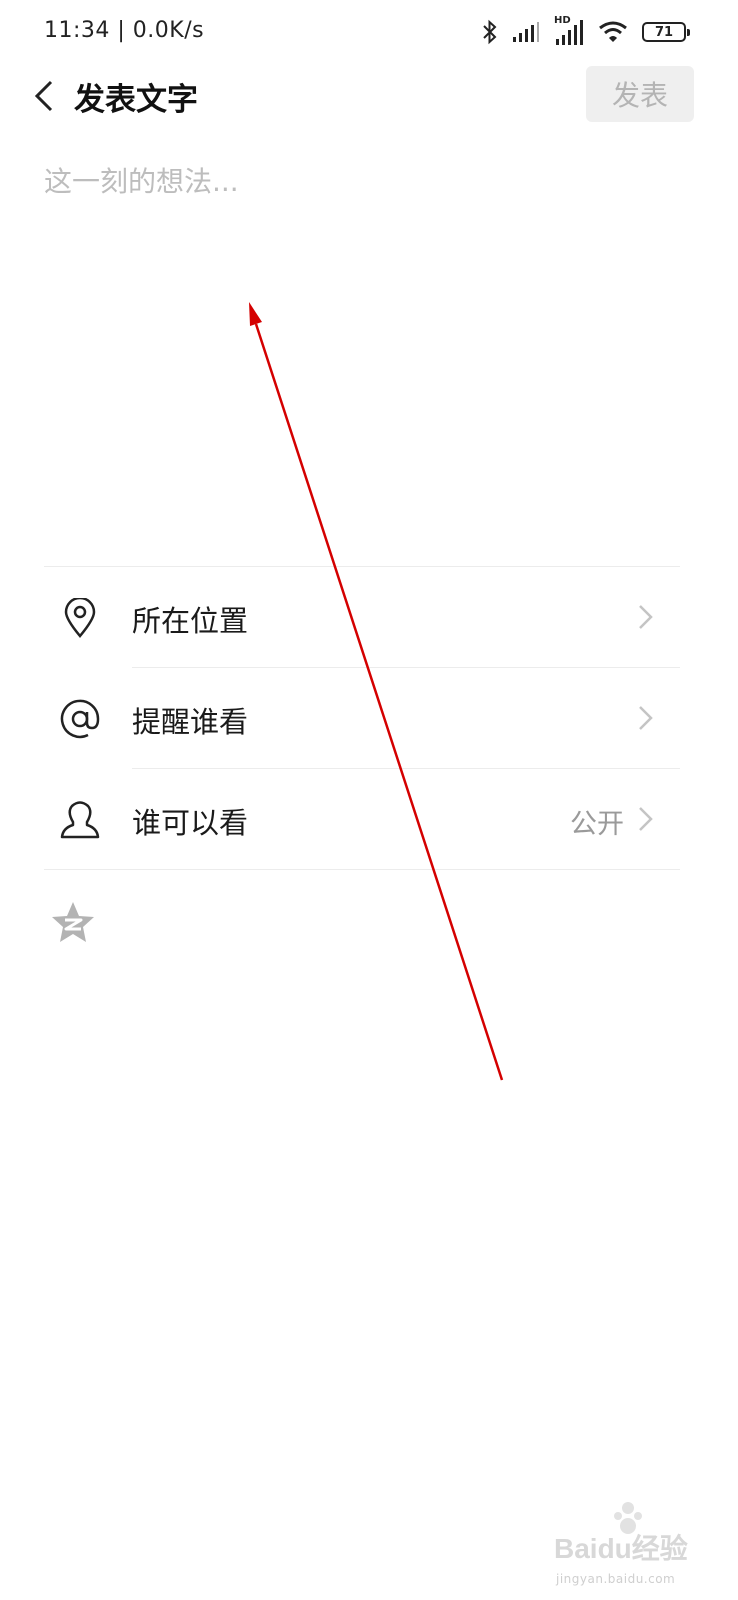 The height and width of the screenshot is (1600, 738). I want to click on post-button: 发表, so click(640, 94).